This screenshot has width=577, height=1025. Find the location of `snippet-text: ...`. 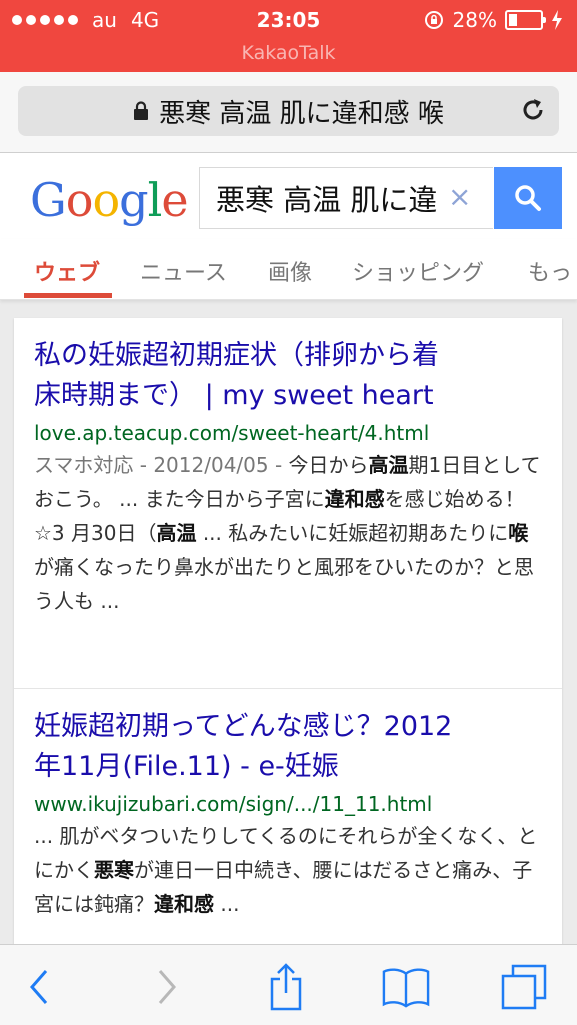

snippet-text: ... is located at coordinates (227, 904).